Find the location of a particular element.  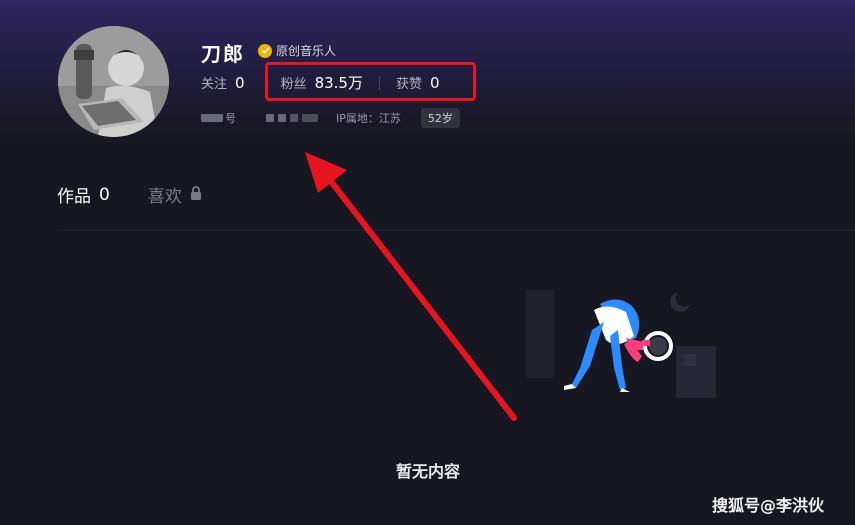

follow-label: 关注 is located at coordinates (214, 84).